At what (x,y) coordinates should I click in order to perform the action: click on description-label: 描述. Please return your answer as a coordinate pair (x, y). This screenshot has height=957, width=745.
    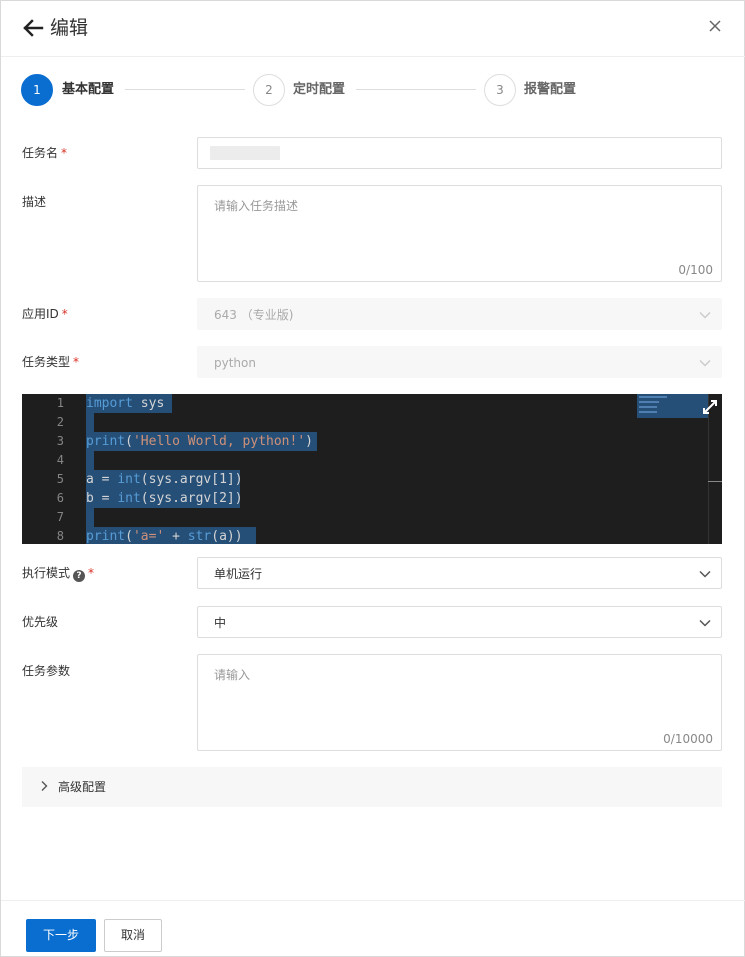
    Looking at the image, I should click on (34, 202).